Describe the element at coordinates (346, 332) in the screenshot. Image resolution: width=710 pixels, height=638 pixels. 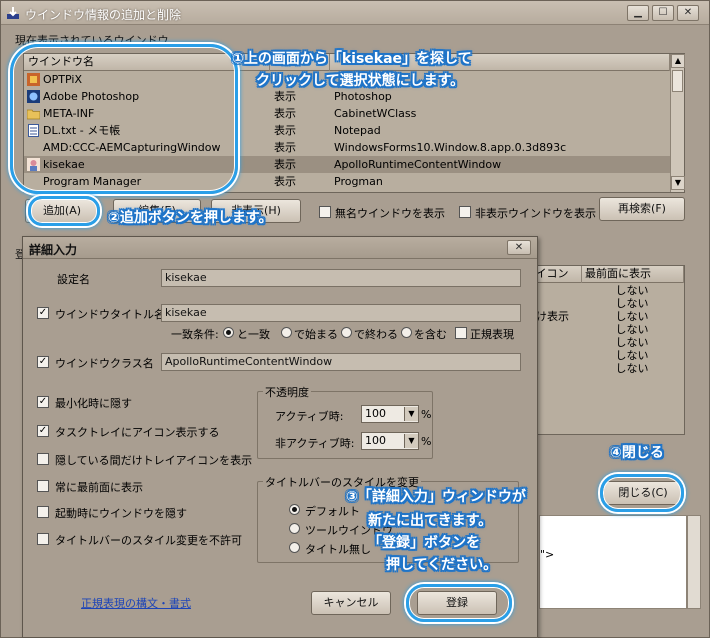
I see `match-ends-radio` at that location.